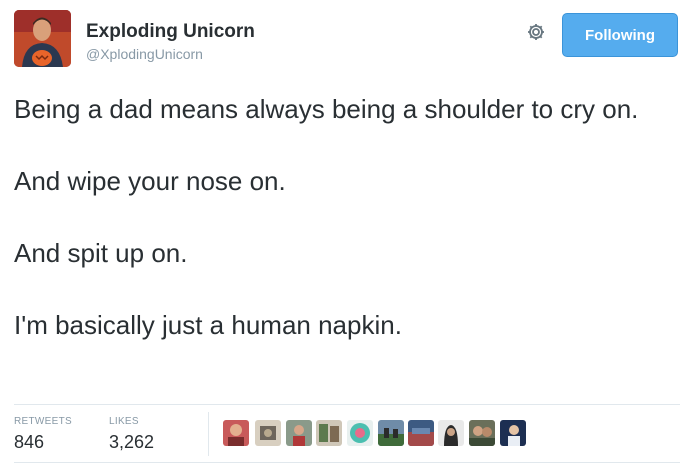 Image resolution: width=700 pixels, height=469 pixels. What do you see at coordinates (536, 32) in the screenshot?
I see `gear-icon` at bounding box center [536, 32].